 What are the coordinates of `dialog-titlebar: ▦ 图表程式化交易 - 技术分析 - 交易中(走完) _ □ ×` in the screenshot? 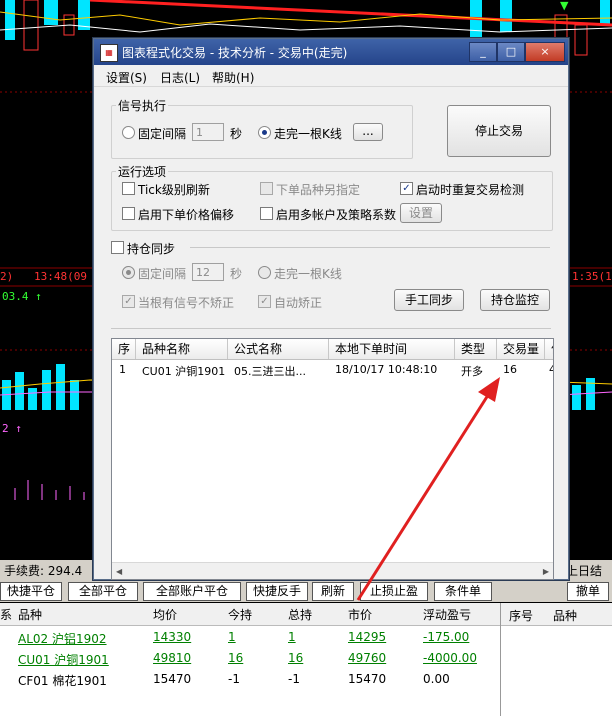 It's located at (331, 52).